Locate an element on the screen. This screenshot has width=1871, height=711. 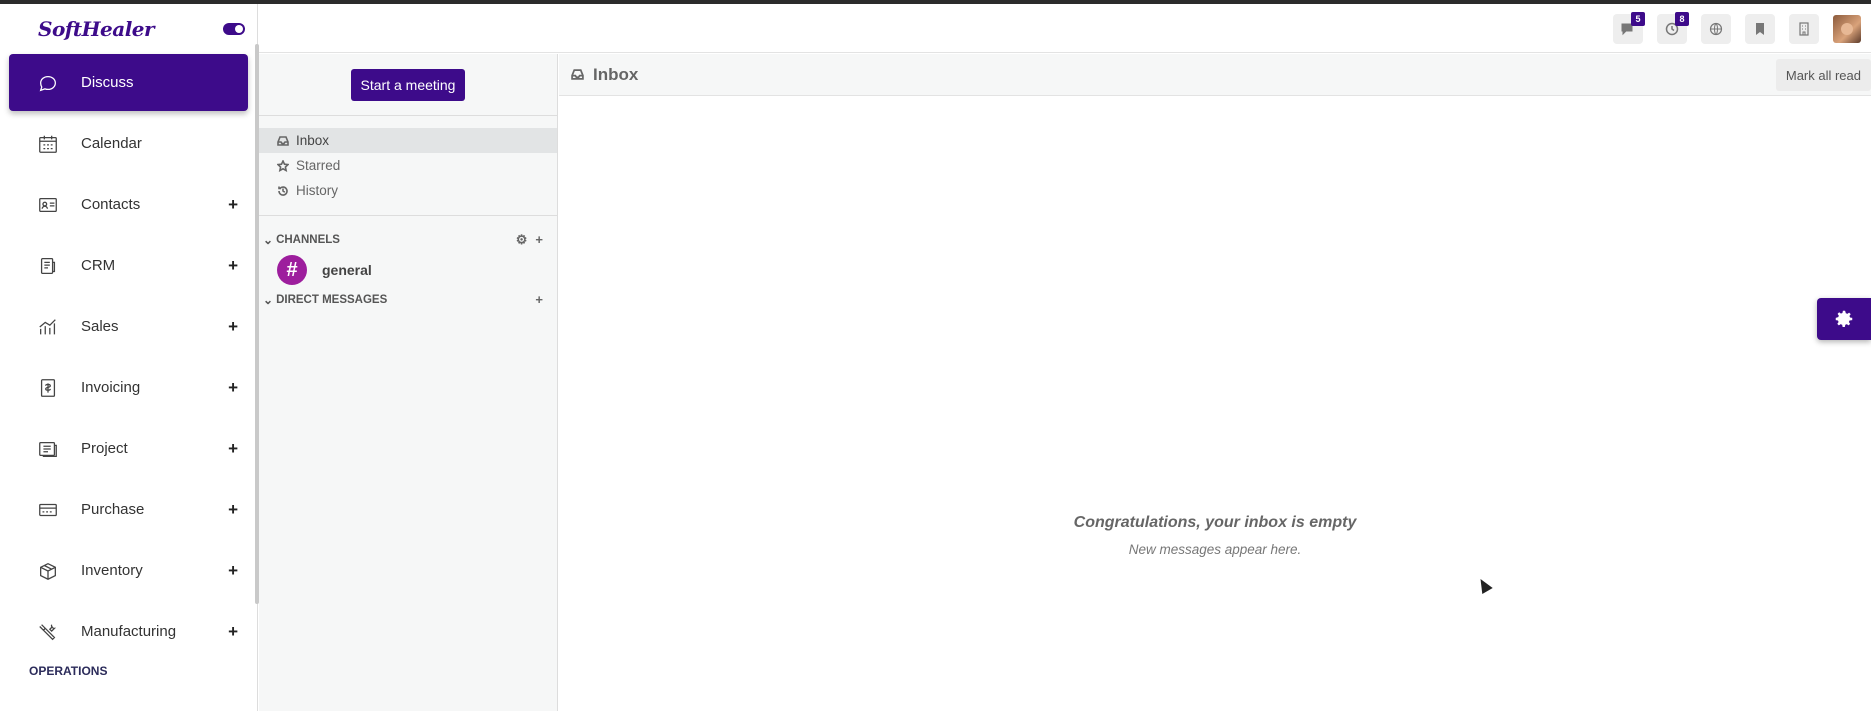
calendar-icon is located at coordinates (48, 144).